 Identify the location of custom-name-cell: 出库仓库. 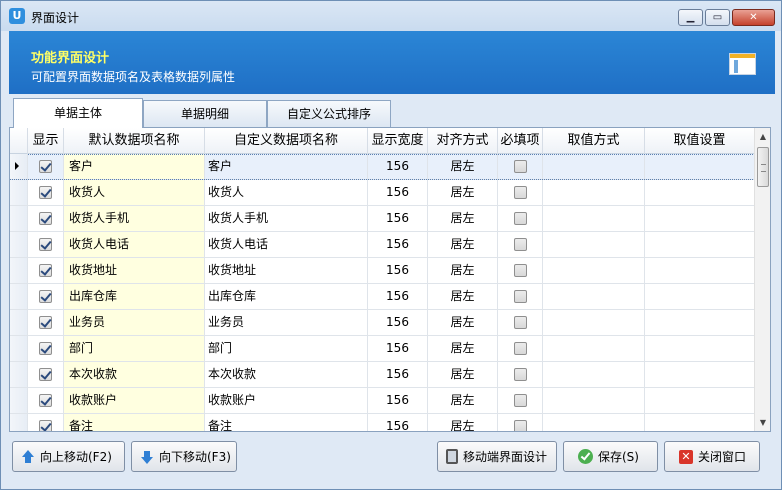
(286, 296).